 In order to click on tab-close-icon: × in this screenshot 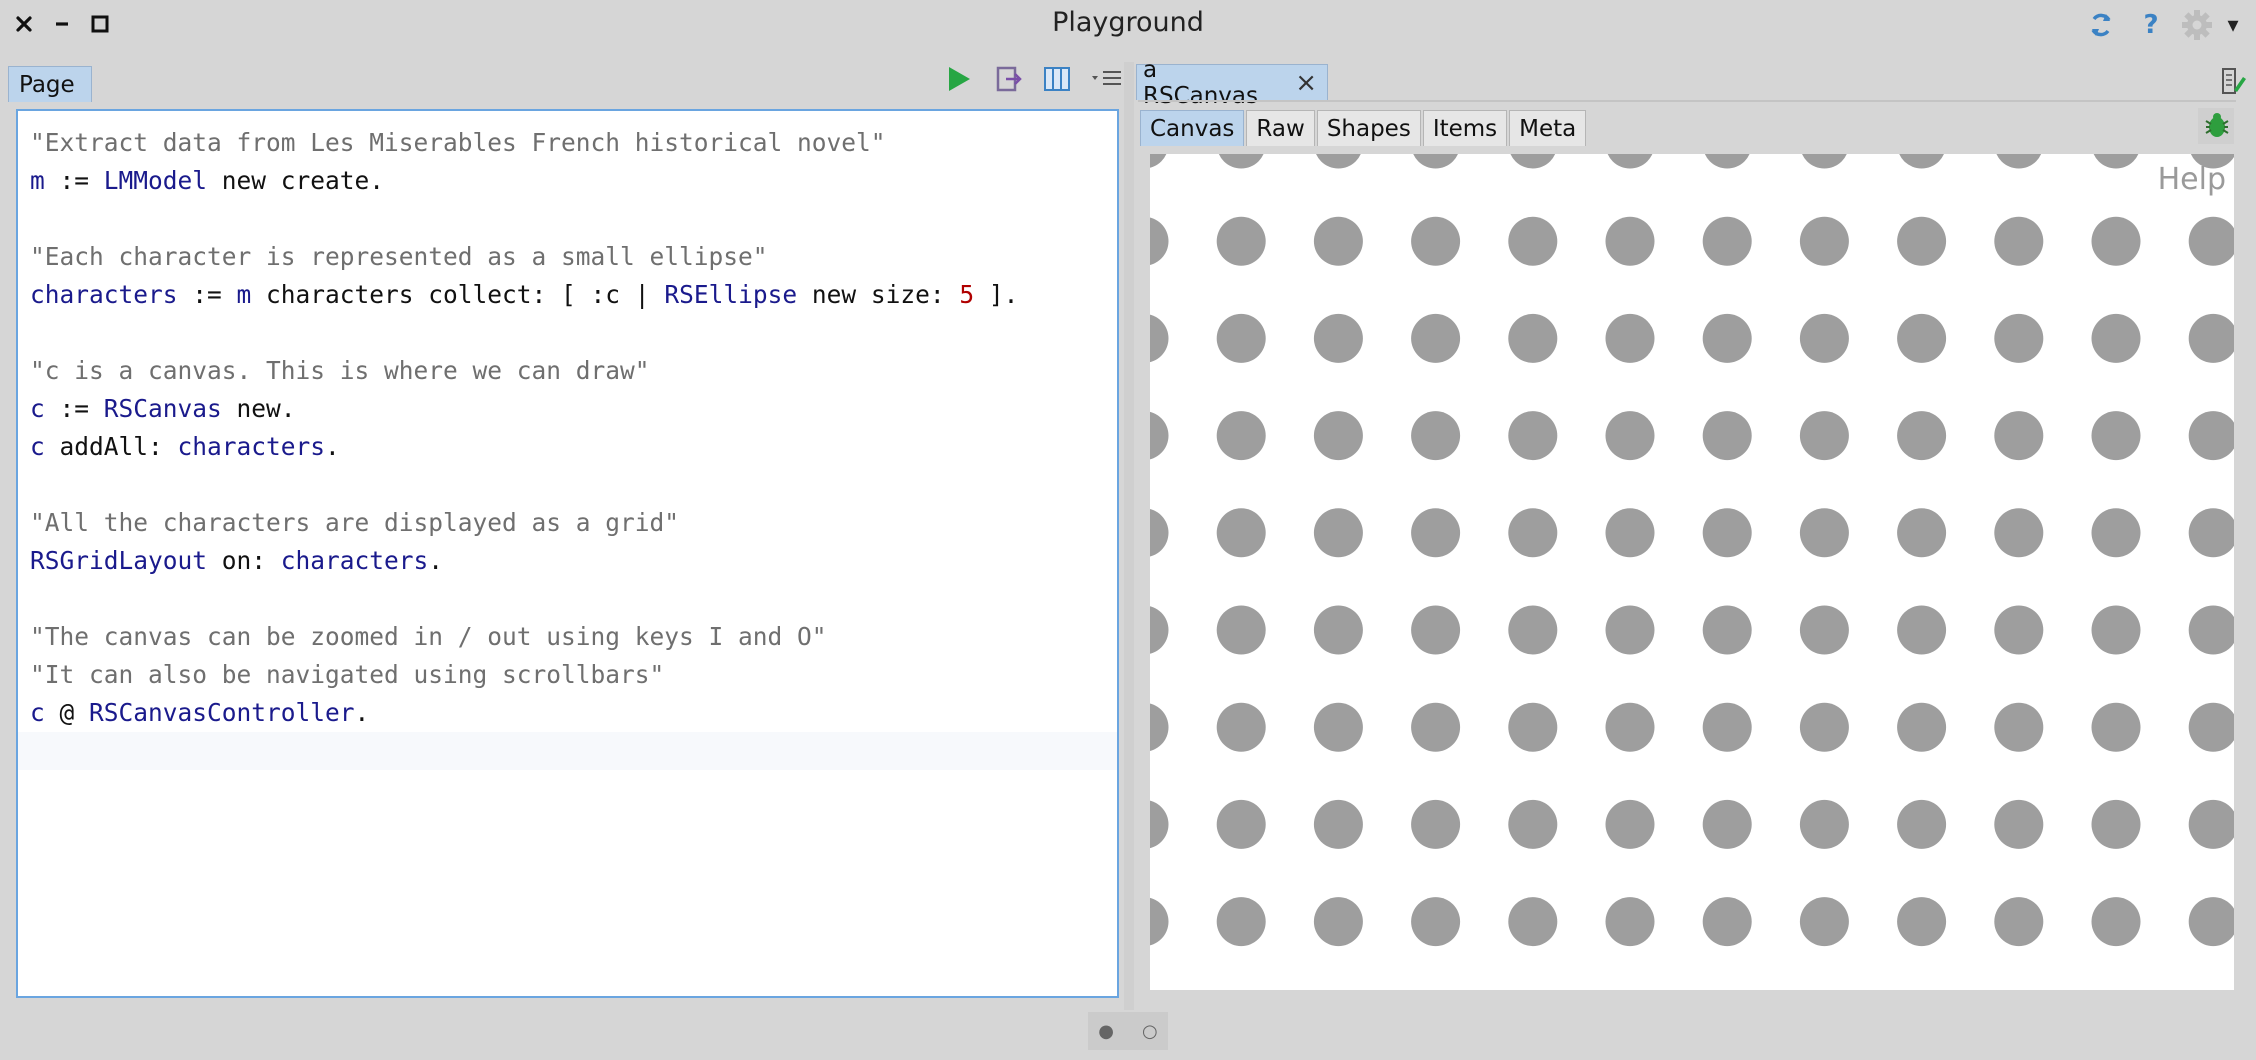, I will do `click(1306, 83)`.